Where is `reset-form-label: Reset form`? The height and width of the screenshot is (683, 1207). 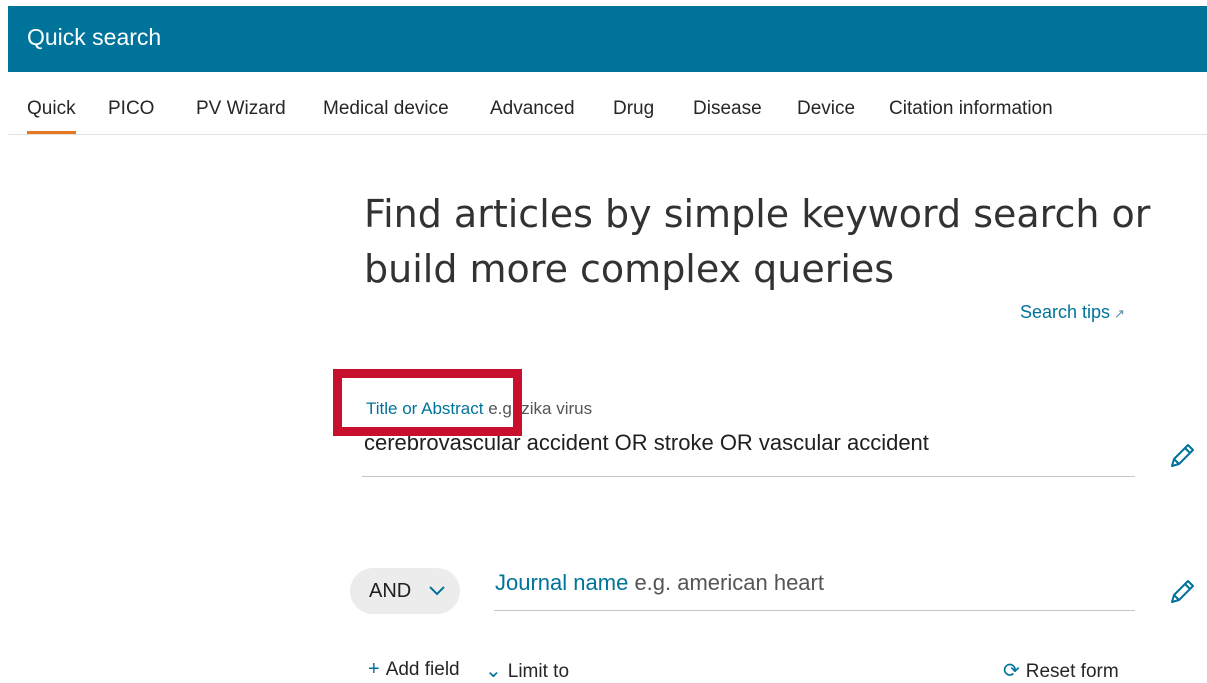
reset-form-label: Reset form is located at coordinates (1072, 671).